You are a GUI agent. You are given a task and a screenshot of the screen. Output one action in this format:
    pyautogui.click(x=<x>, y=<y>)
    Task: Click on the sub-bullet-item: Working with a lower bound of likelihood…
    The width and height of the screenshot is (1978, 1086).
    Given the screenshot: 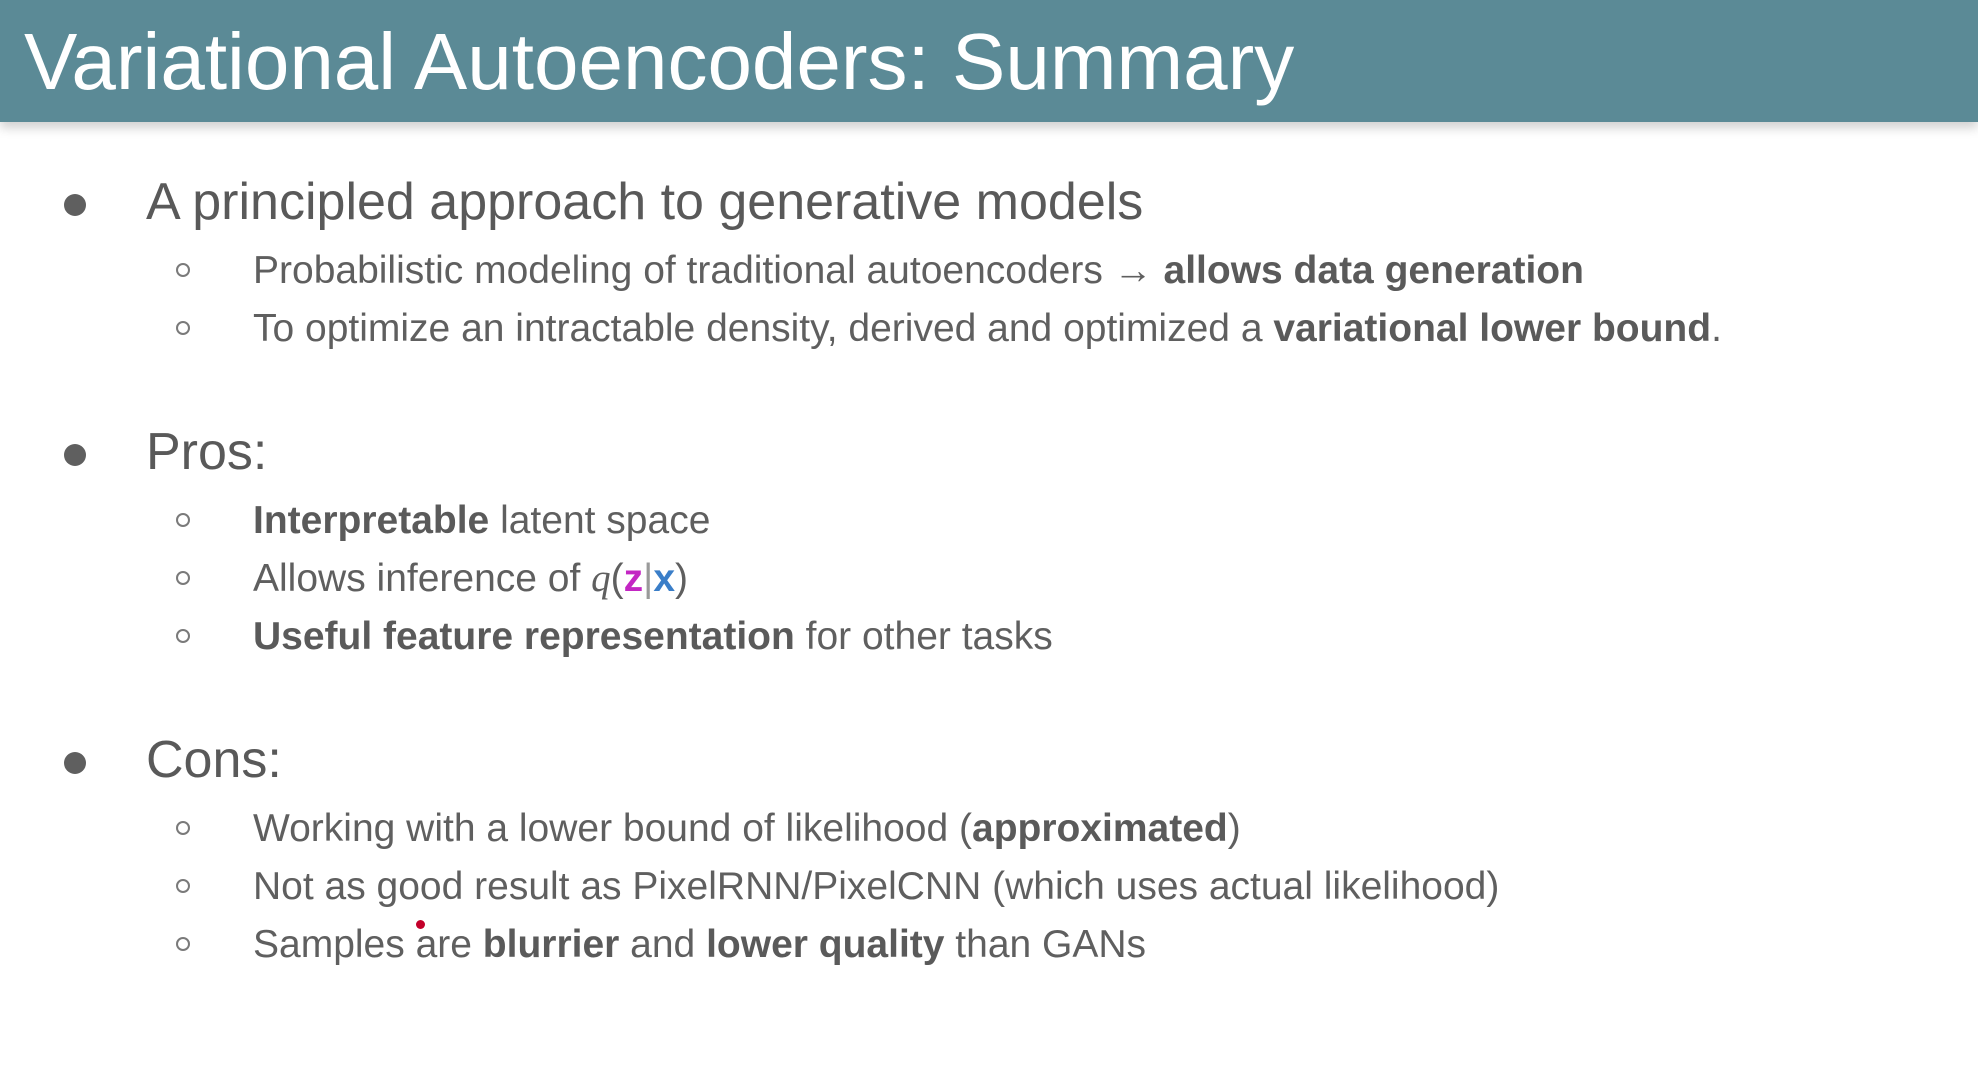 What is the action you would take?
    pyautogui.click(x=989, y=829)
    